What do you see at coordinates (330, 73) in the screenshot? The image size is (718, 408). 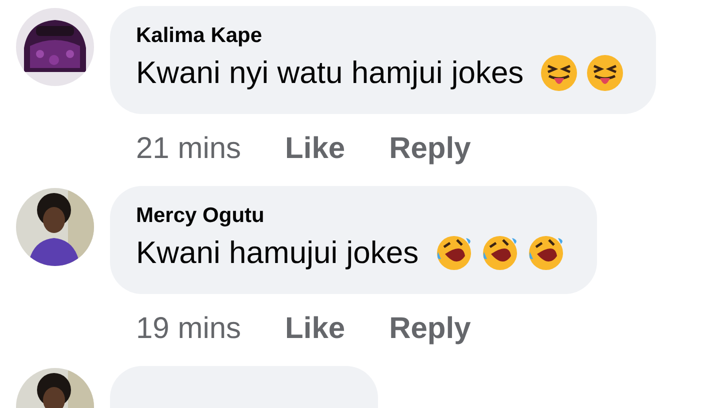 I see `comment-text: Kwani nyi watu hamjui jokes` at bounding box center [330, 73].